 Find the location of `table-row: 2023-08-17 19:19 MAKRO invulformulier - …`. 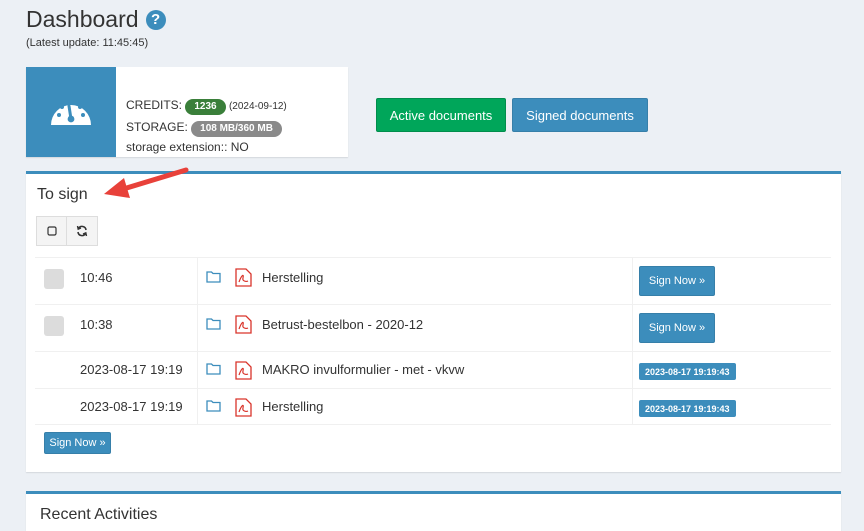

table-row: 2023-08-17 19:19 MAKRO invulformulier - … is located at coordinates (433, 369).